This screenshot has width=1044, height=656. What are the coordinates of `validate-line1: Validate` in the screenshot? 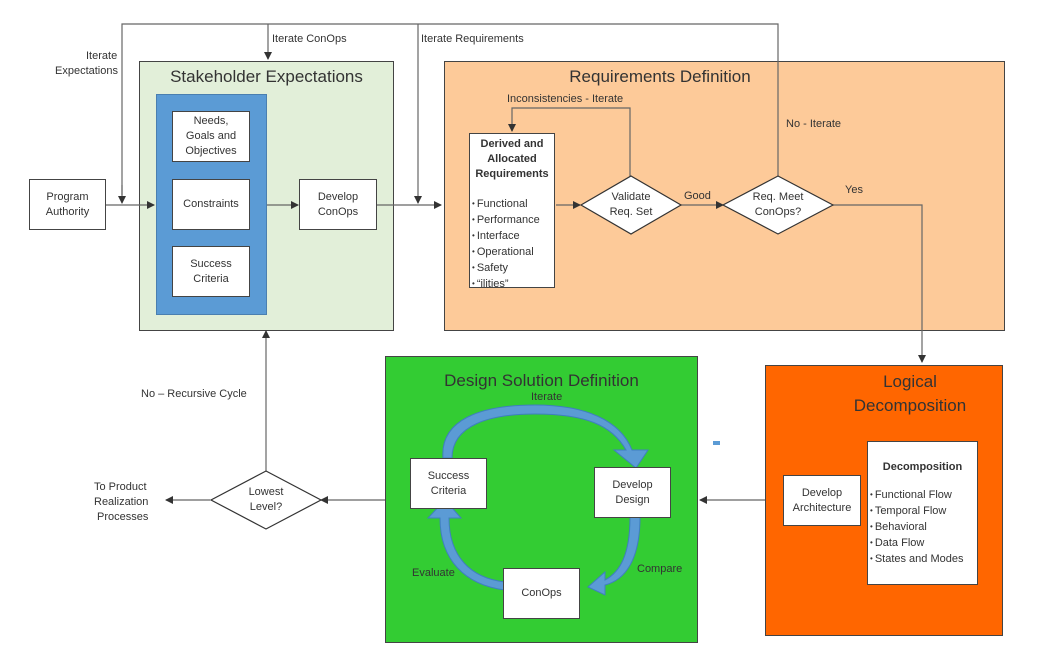 It's located at (631, 197).